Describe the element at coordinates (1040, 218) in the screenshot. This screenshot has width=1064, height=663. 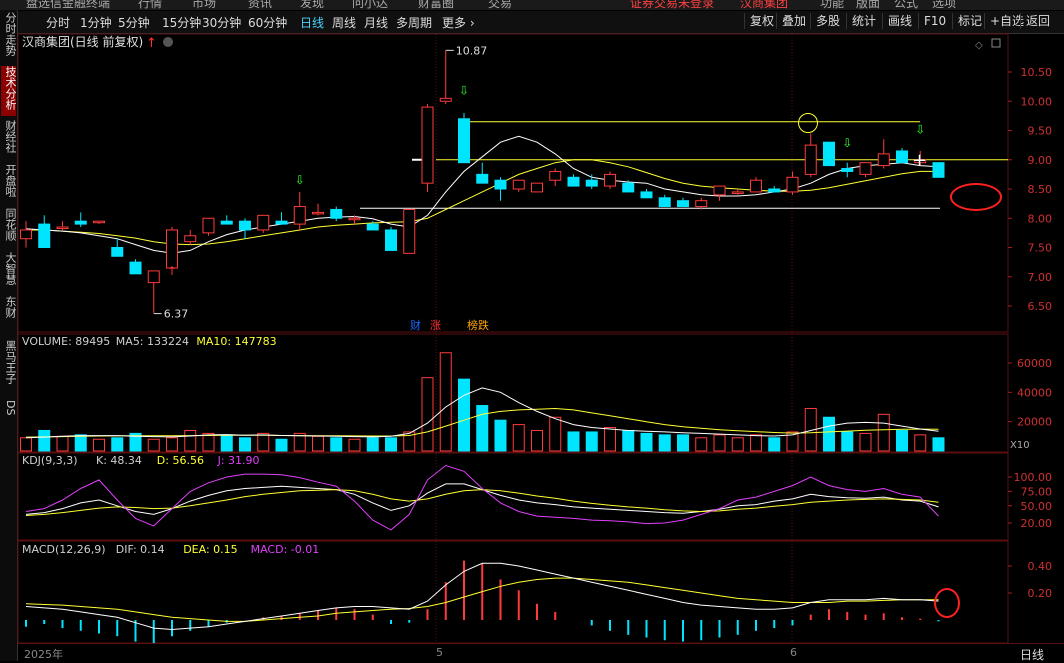
I see `price-tick-label: 8.00` at that location.